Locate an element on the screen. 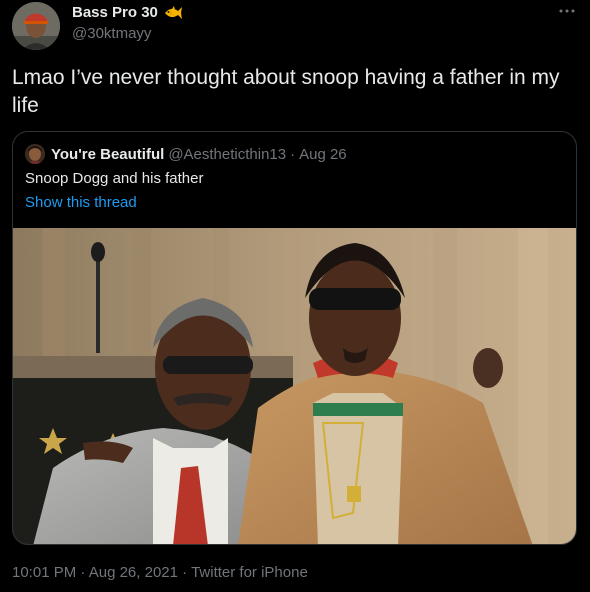 This screenshot has height=592, width=590. quoted-author-handle: @Aestheticthin13 is located at coordinates (227, 154).